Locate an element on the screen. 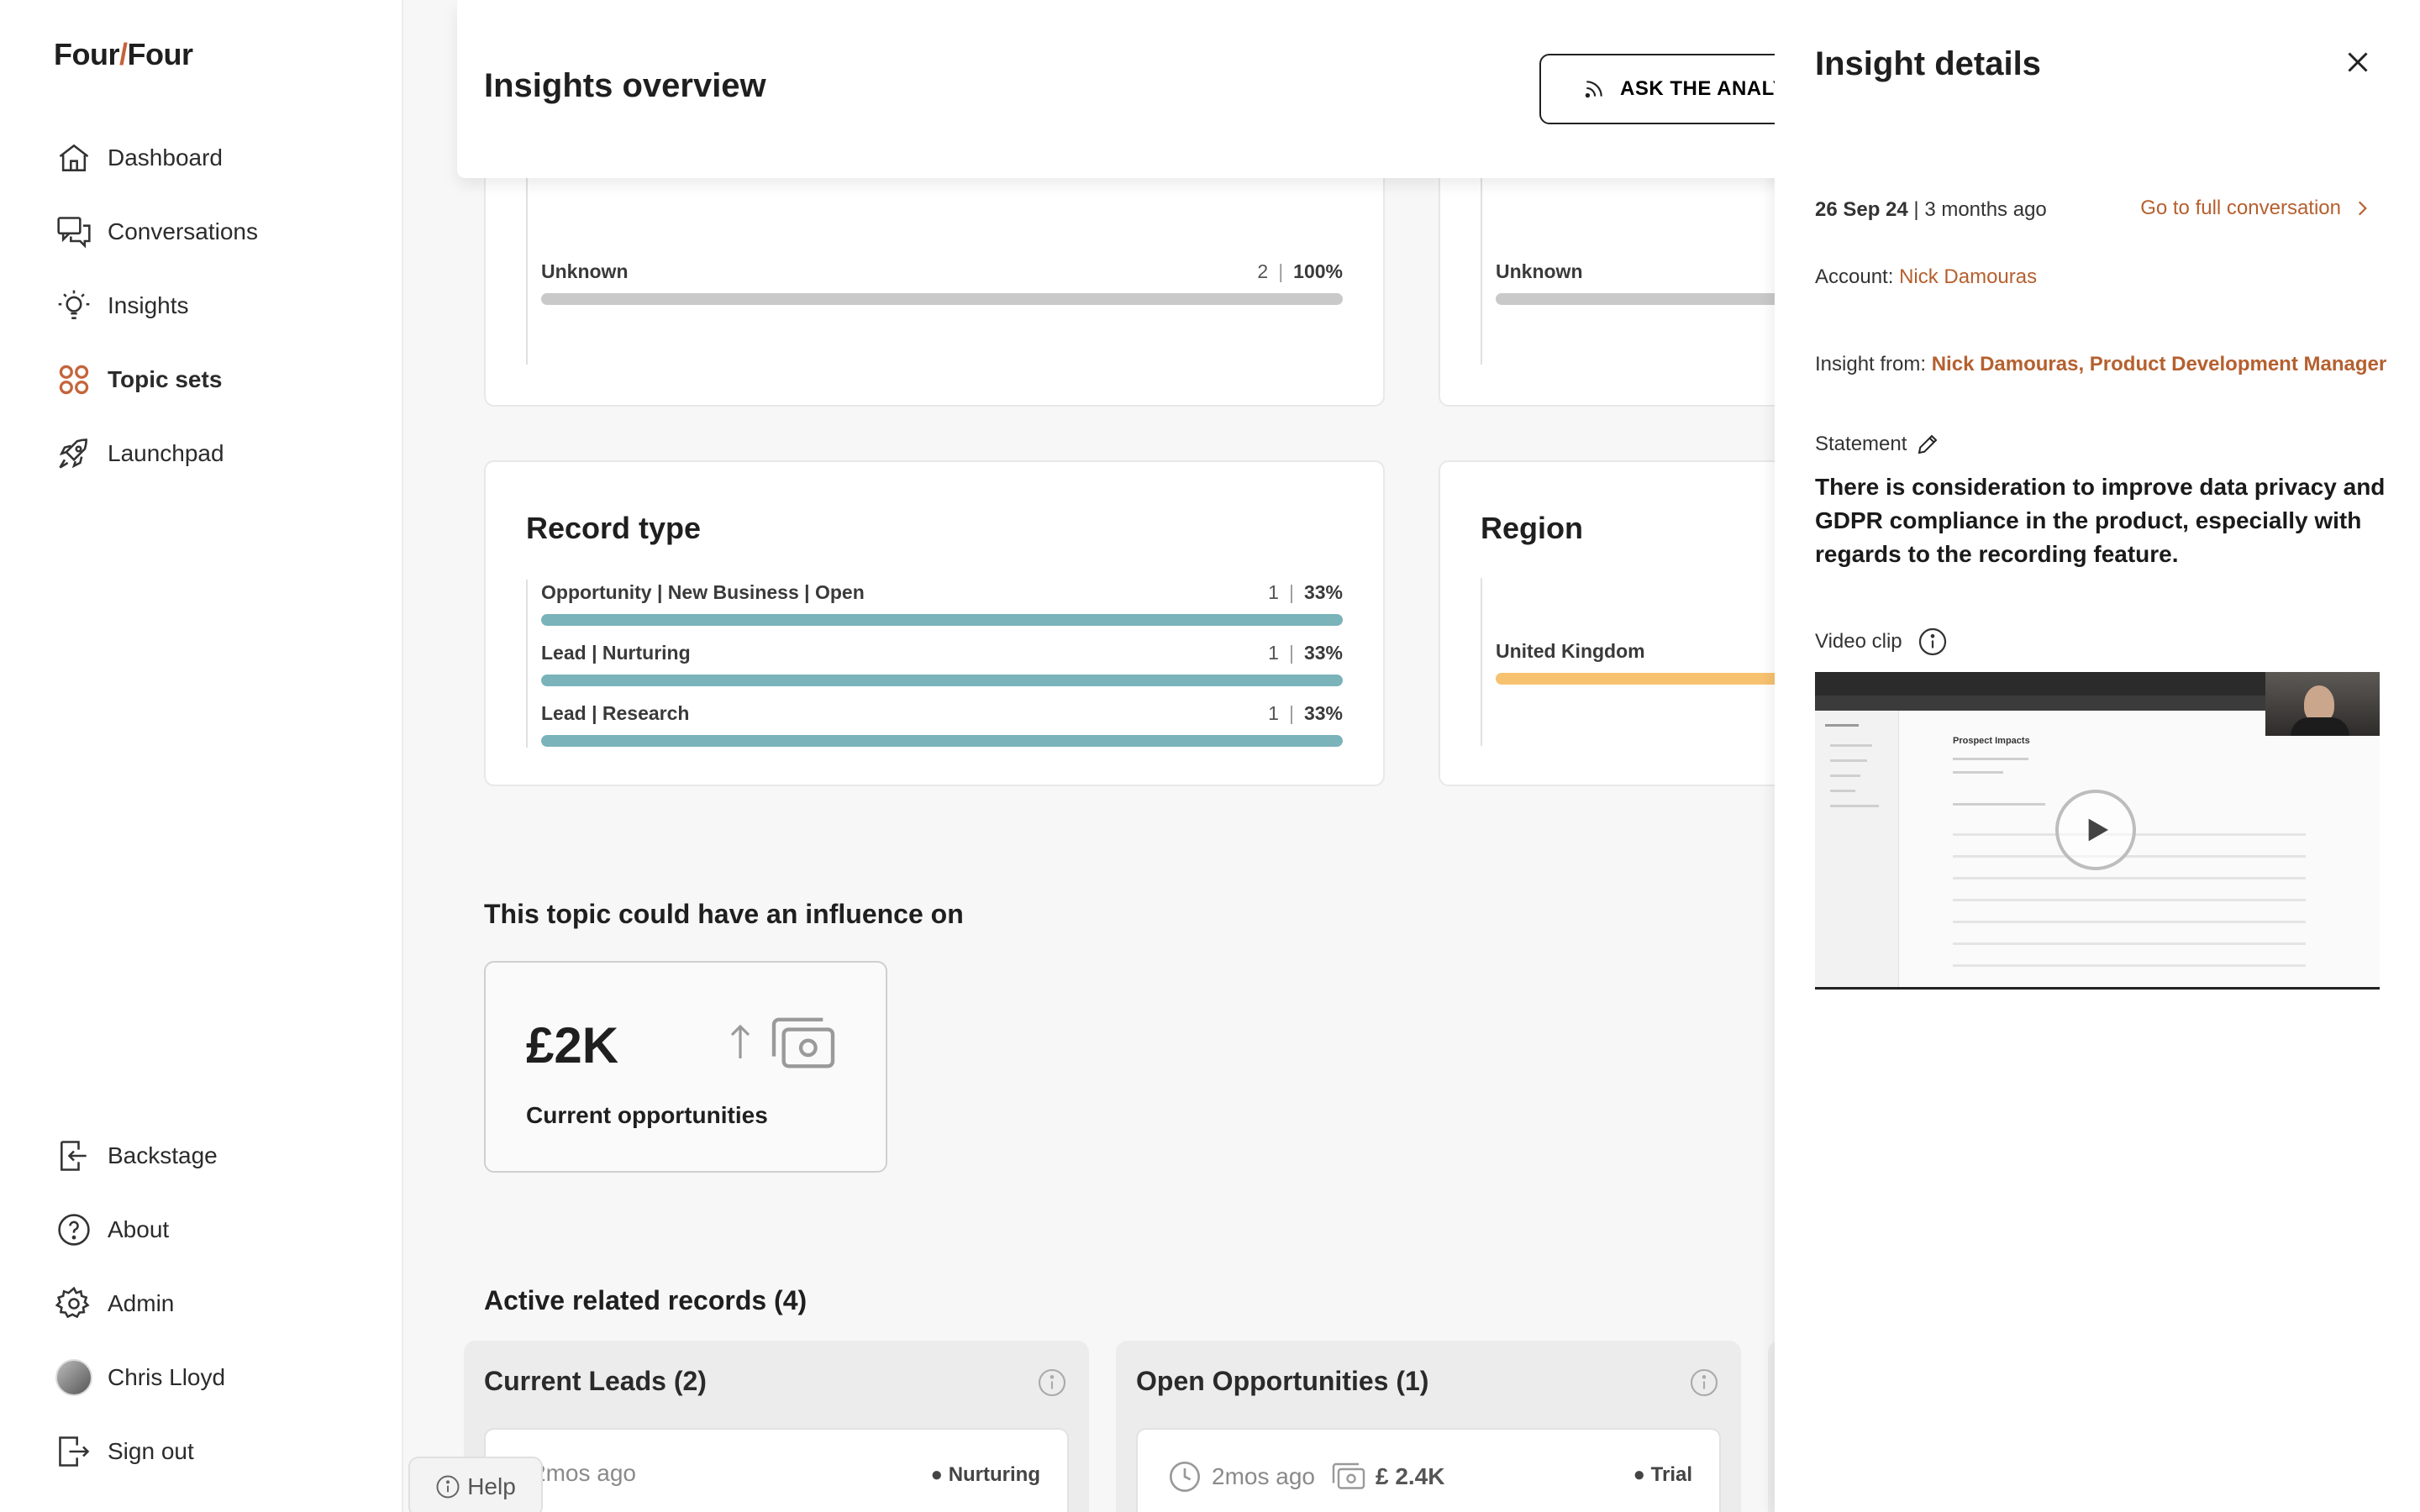 This screenshot has width=2420, height=1512. nav-launchpad: Launchpad is located at coordinates (139, 453).